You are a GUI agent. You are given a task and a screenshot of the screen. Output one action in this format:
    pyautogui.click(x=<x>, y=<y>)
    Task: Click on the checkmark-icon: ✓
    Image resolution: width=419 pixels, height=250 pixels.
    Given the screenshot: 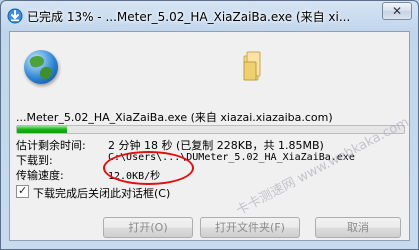 What is the action you would take?
    pyautogui.click(x=23, y=190)
    